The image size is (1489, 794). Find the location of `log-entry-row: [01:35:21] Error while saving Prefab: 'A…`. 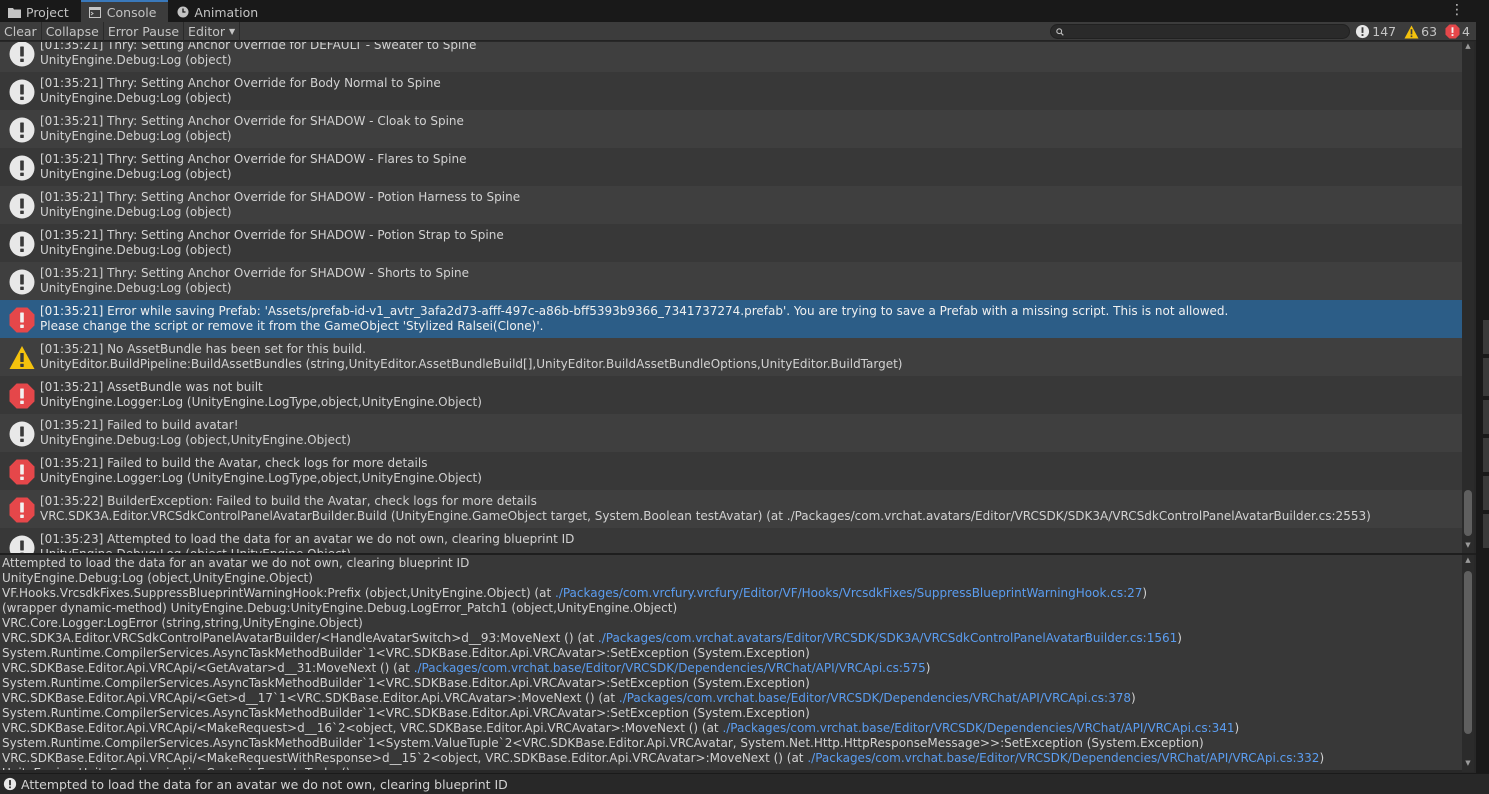

log-entry-row: [01:35:21] Error while saving Prefab: 'A… is located at coordinates (731, 319).